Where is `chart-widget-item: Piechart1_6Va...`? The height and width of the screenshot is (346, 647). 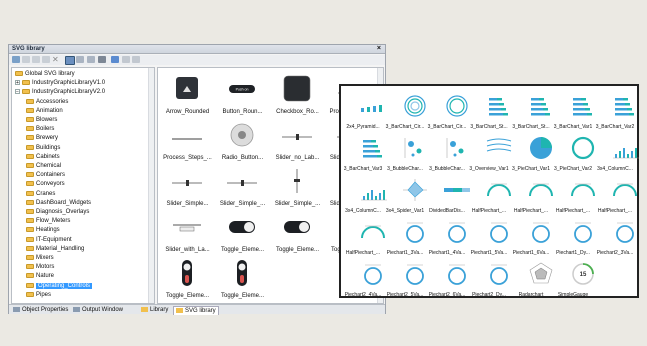 chart-widget-item: Piechart1_6Va... is located at coordinates (531, 236).